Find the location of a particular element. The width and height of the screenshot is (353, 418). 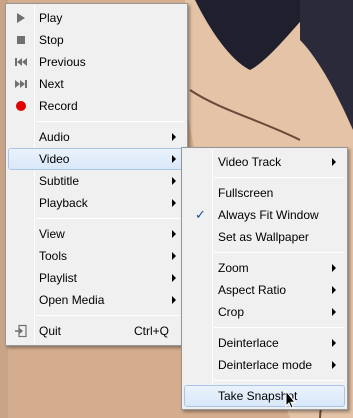

submenu-item-deinterlace: Deinterlace is located at coordinates (264, 343).